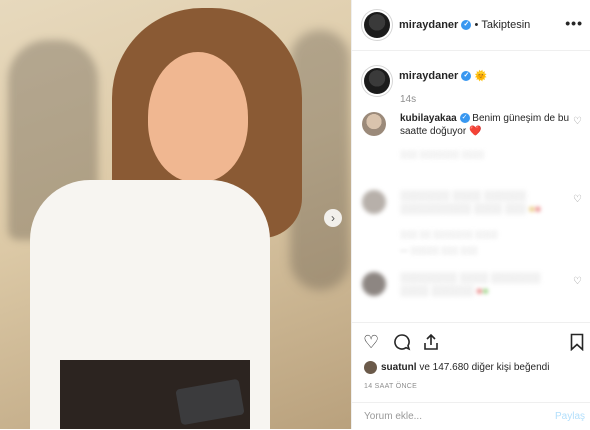 The height and width of the screenshot is (430, 590). I want to click on caption-time: 14s, so click(408, 99).